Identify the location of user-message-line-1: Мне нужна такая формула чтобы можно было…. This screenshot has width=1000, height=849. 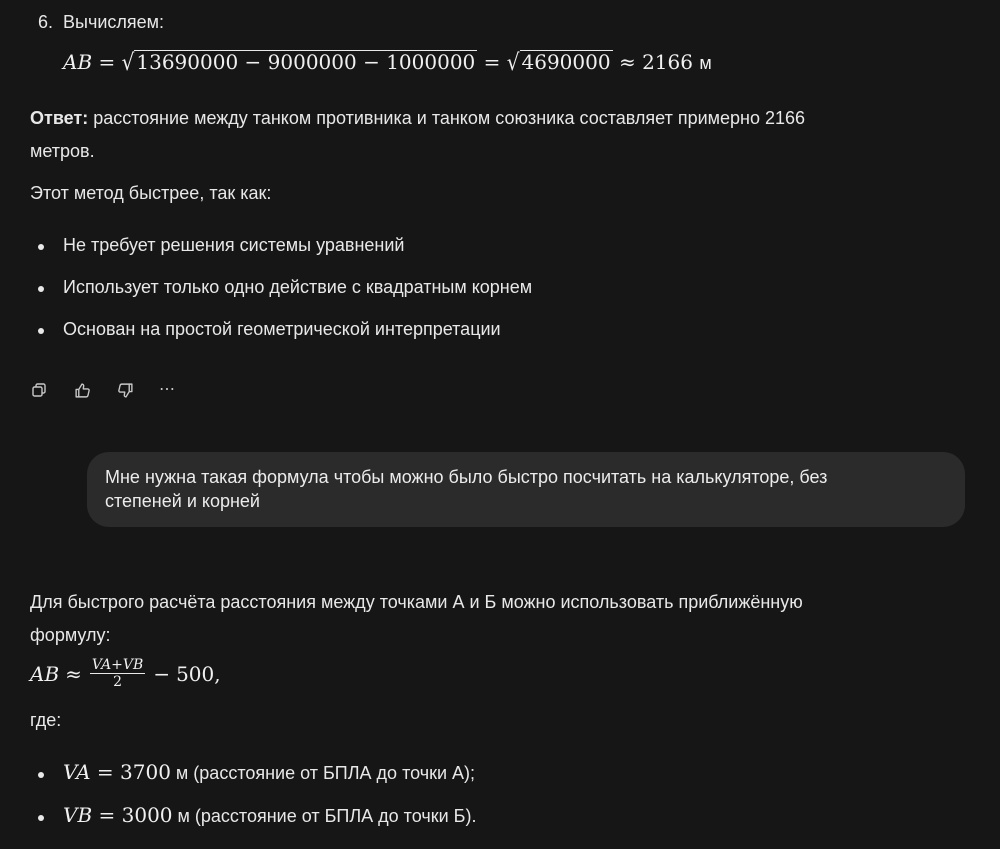
(466, 477).